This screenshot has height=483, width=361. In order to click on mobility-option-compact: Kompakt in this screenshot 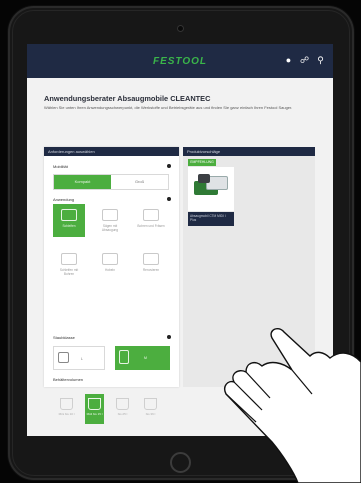, I will do `click(82, 182)`.